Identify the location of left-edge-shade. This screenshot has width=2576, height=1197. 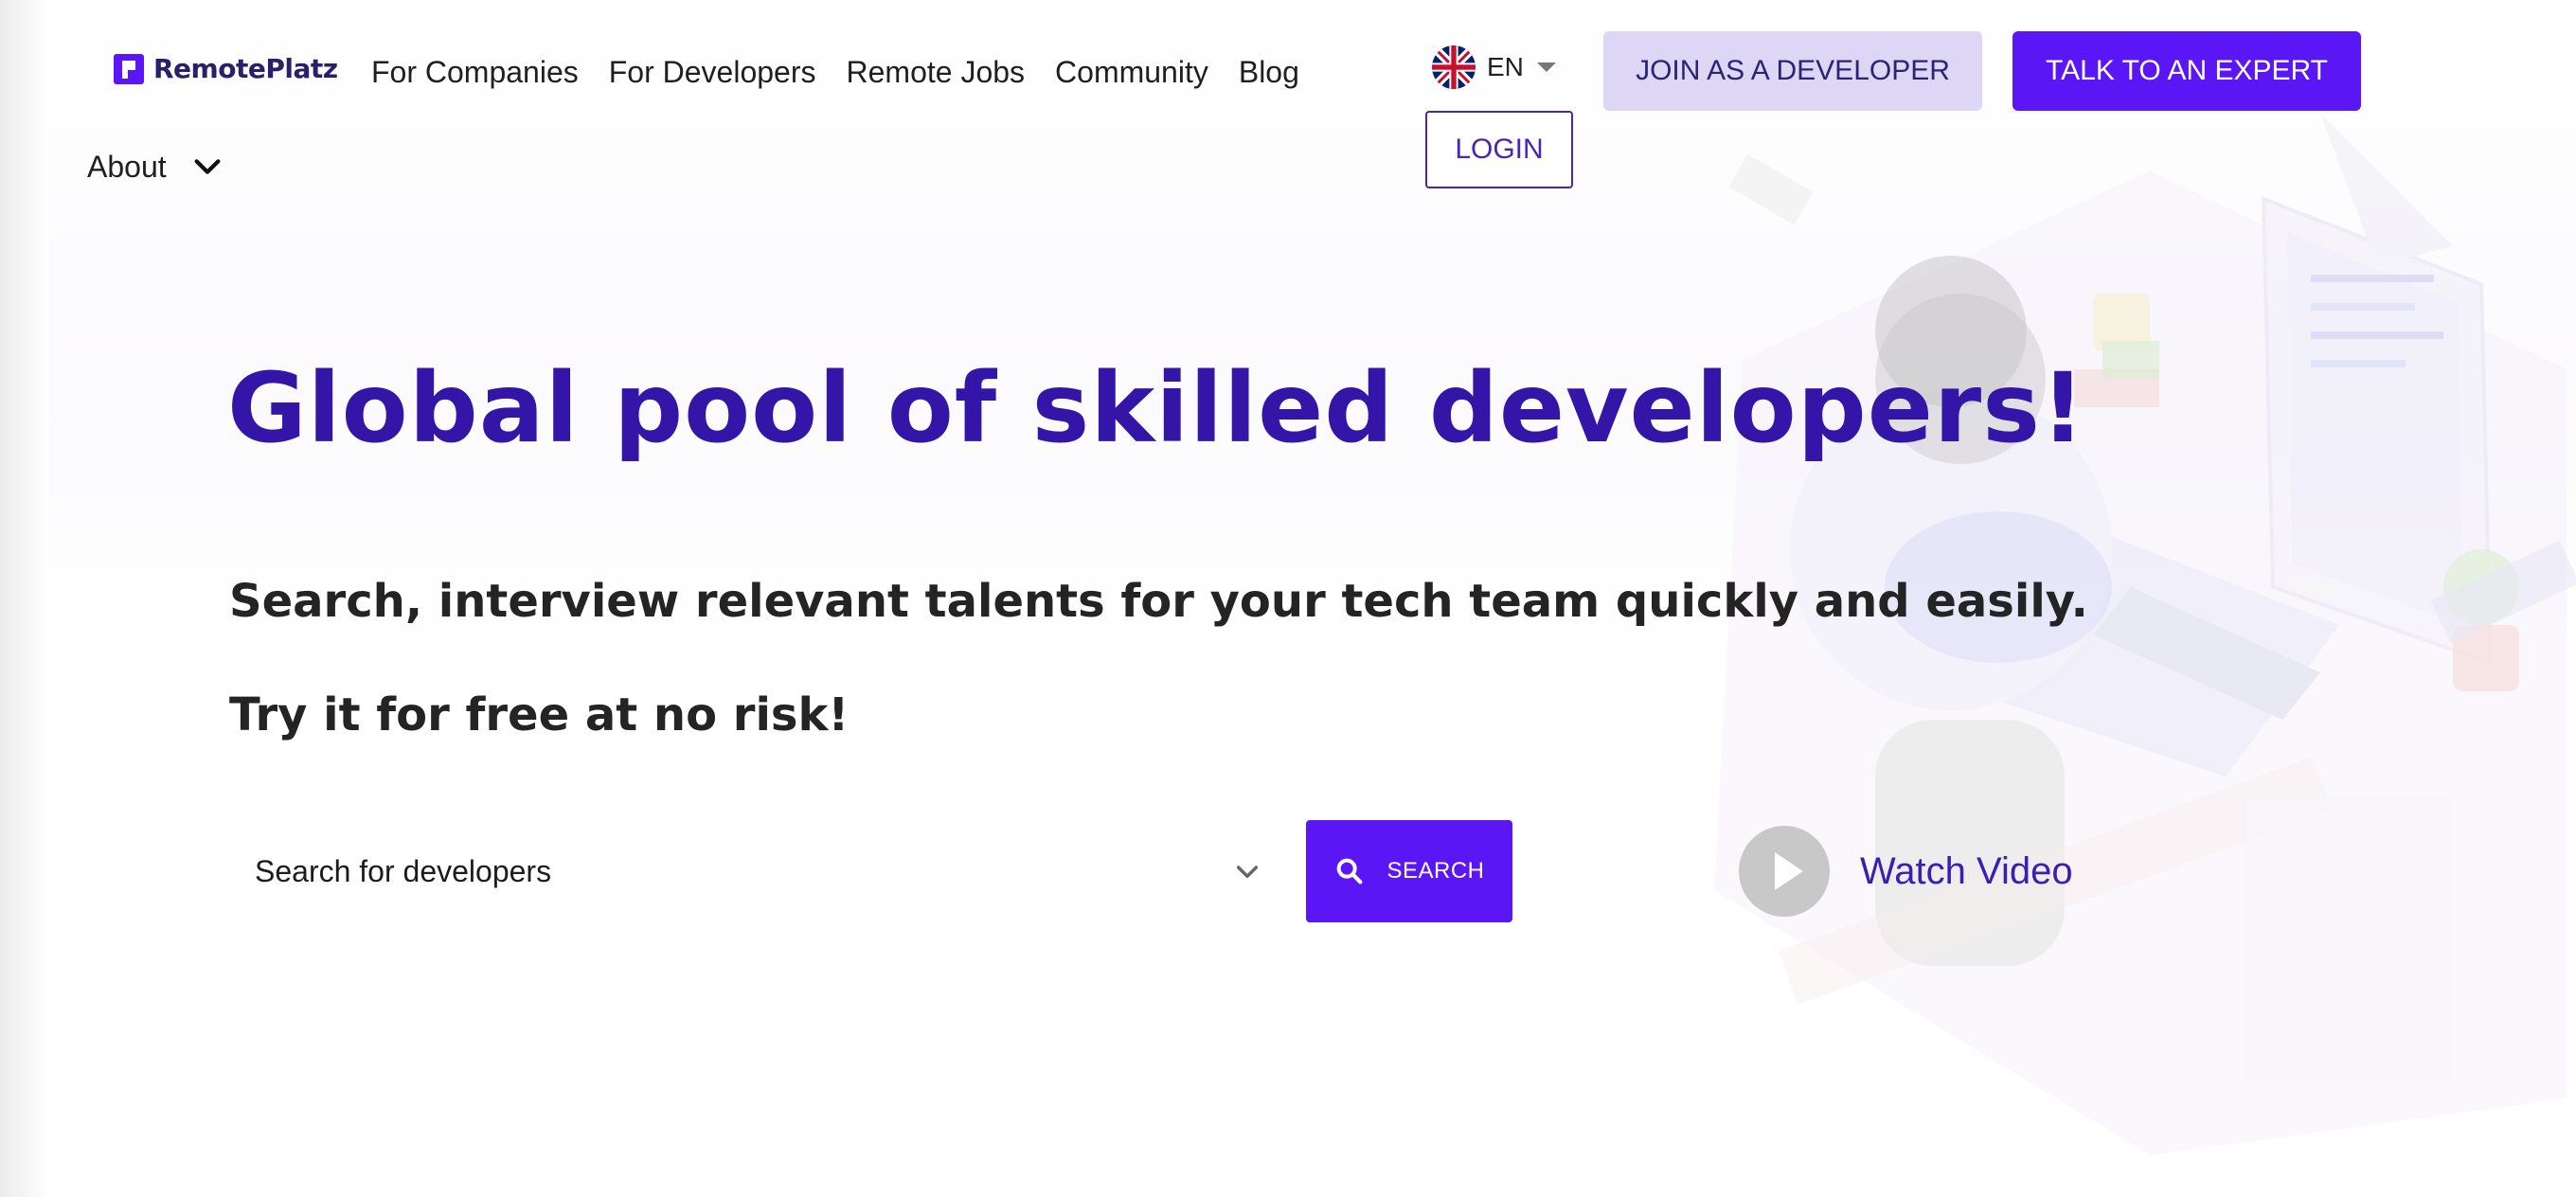
(24, 598).